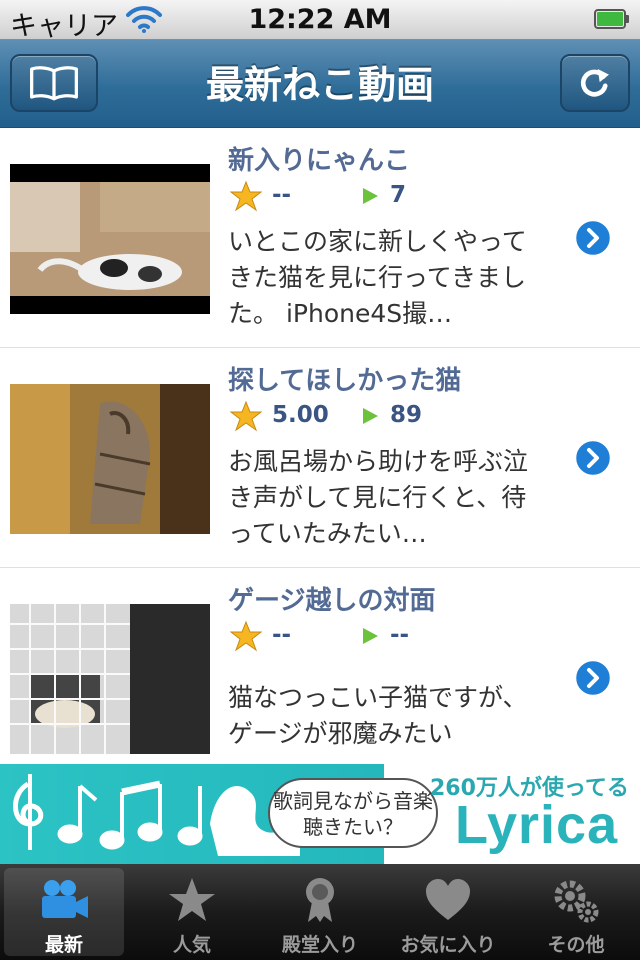  Describe the element at coordinates (398, 195) in the screenshot. I see `view-count: 7` at that location.